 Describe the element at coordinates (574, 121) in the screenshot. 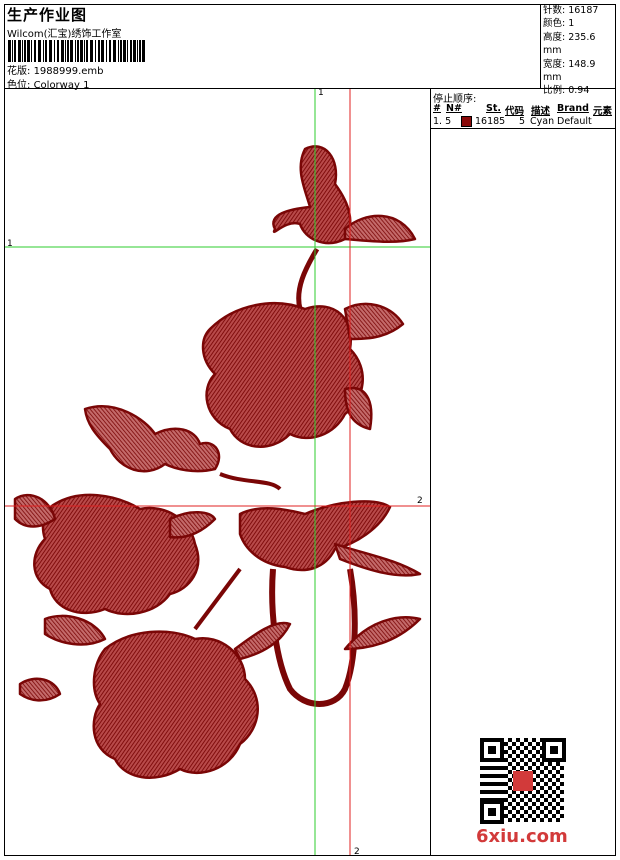

I see `row-brand: Default` at that location.